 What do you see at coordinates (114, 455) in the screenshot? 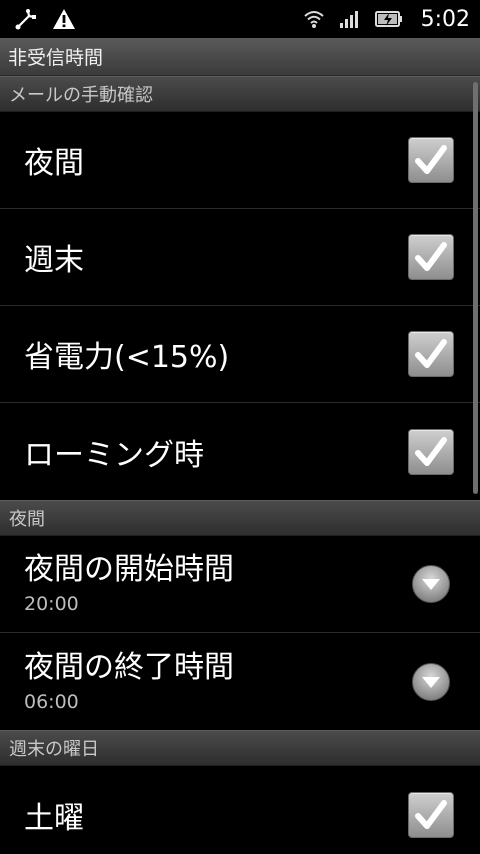
I see `pref-label: ローミング時` at bounding box center [114, 455].